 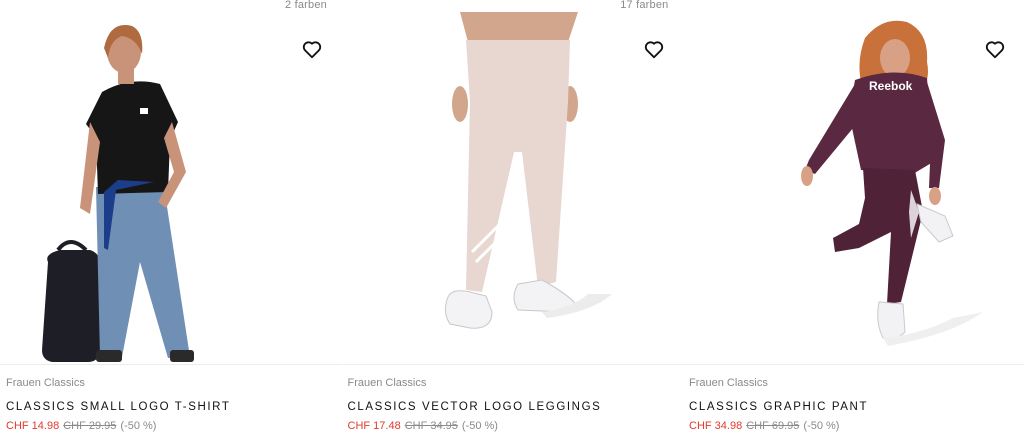 I want to click on sale-price: CHF 14.98, so click(x=33, y=426).